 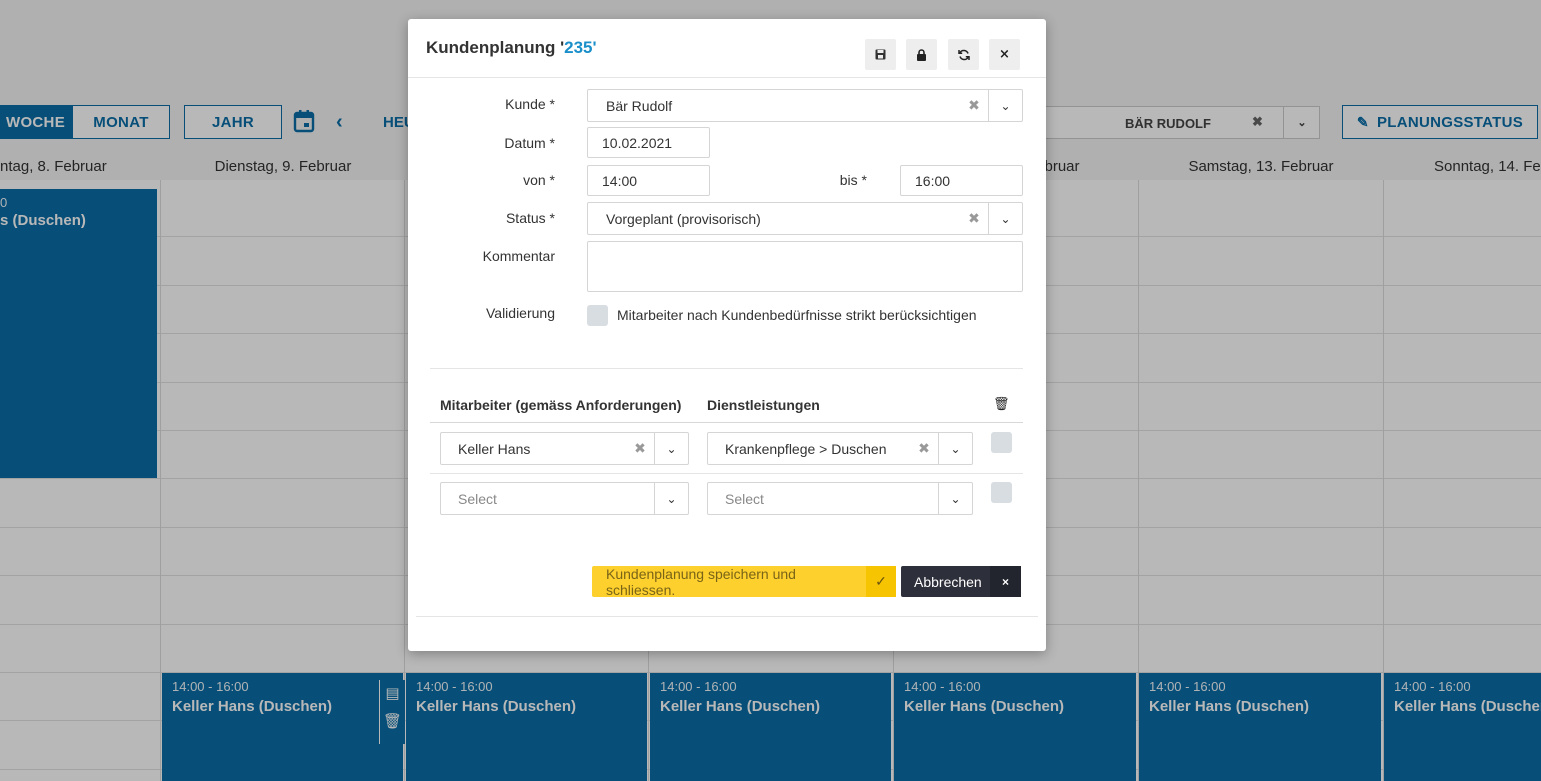 What do you see at coordinates (578, 47) in the screenshot?
I see `modal-title-number: 235` at bounding box center [578, 47].